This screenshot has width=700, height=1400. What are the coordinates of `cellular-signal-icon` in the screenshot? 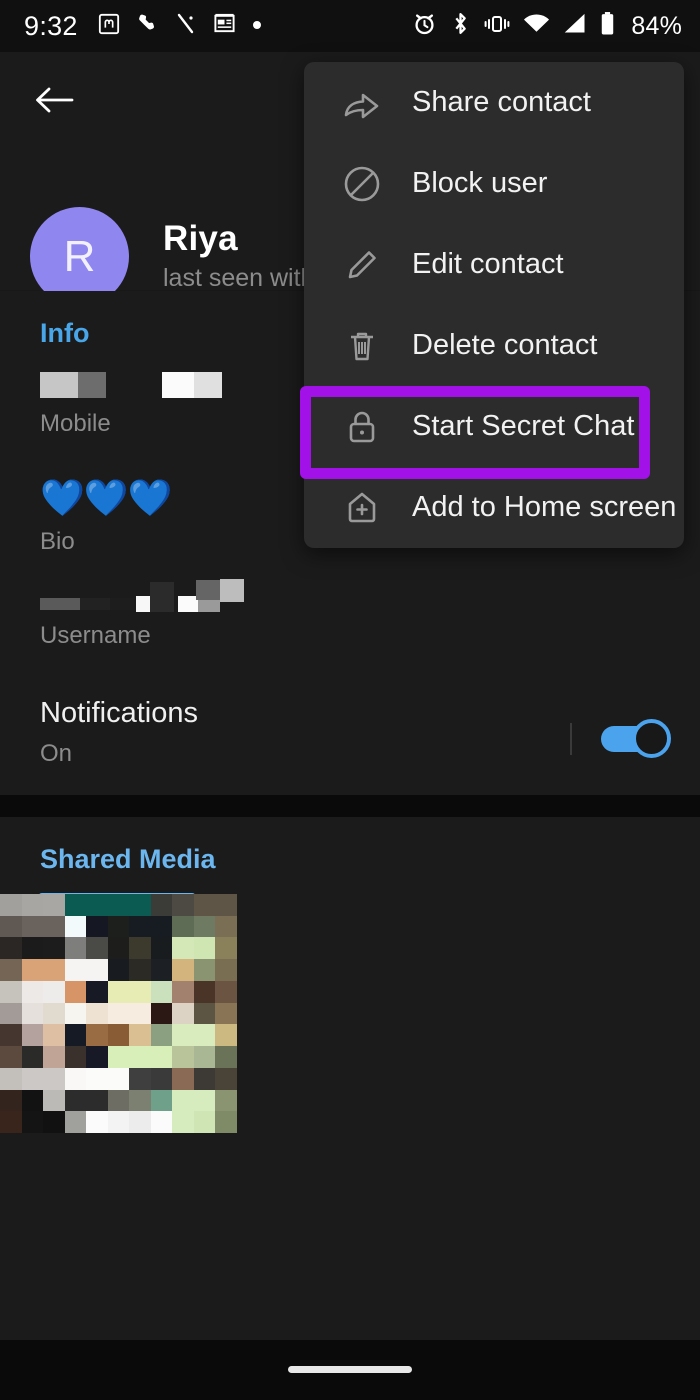 It's located at (575, 26).